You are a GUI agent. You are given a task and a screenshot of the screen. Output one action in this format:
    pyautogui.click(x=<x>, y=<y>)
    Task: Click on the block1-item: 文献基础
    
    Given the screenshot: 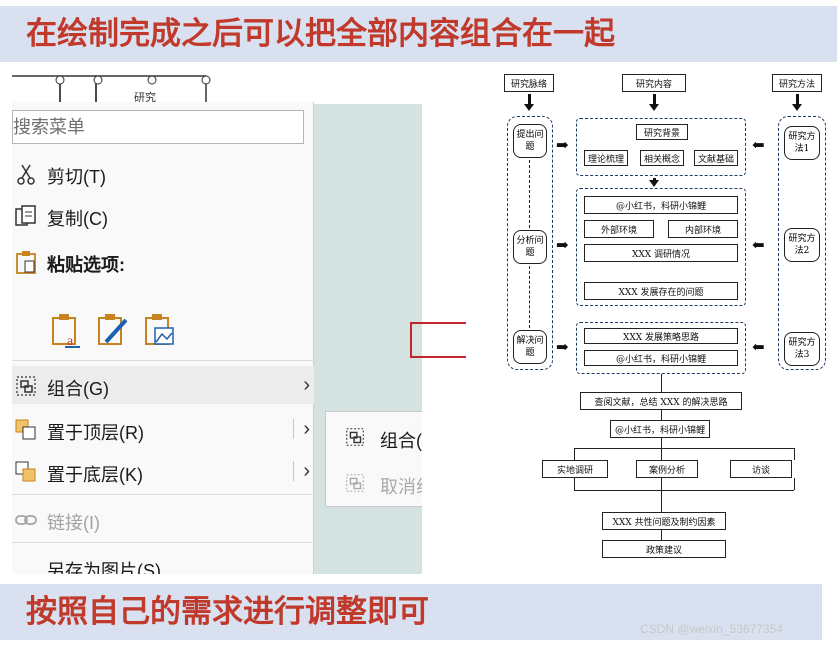 What is the action you would take?
    pyautogui.click(x=716, y=158)
    